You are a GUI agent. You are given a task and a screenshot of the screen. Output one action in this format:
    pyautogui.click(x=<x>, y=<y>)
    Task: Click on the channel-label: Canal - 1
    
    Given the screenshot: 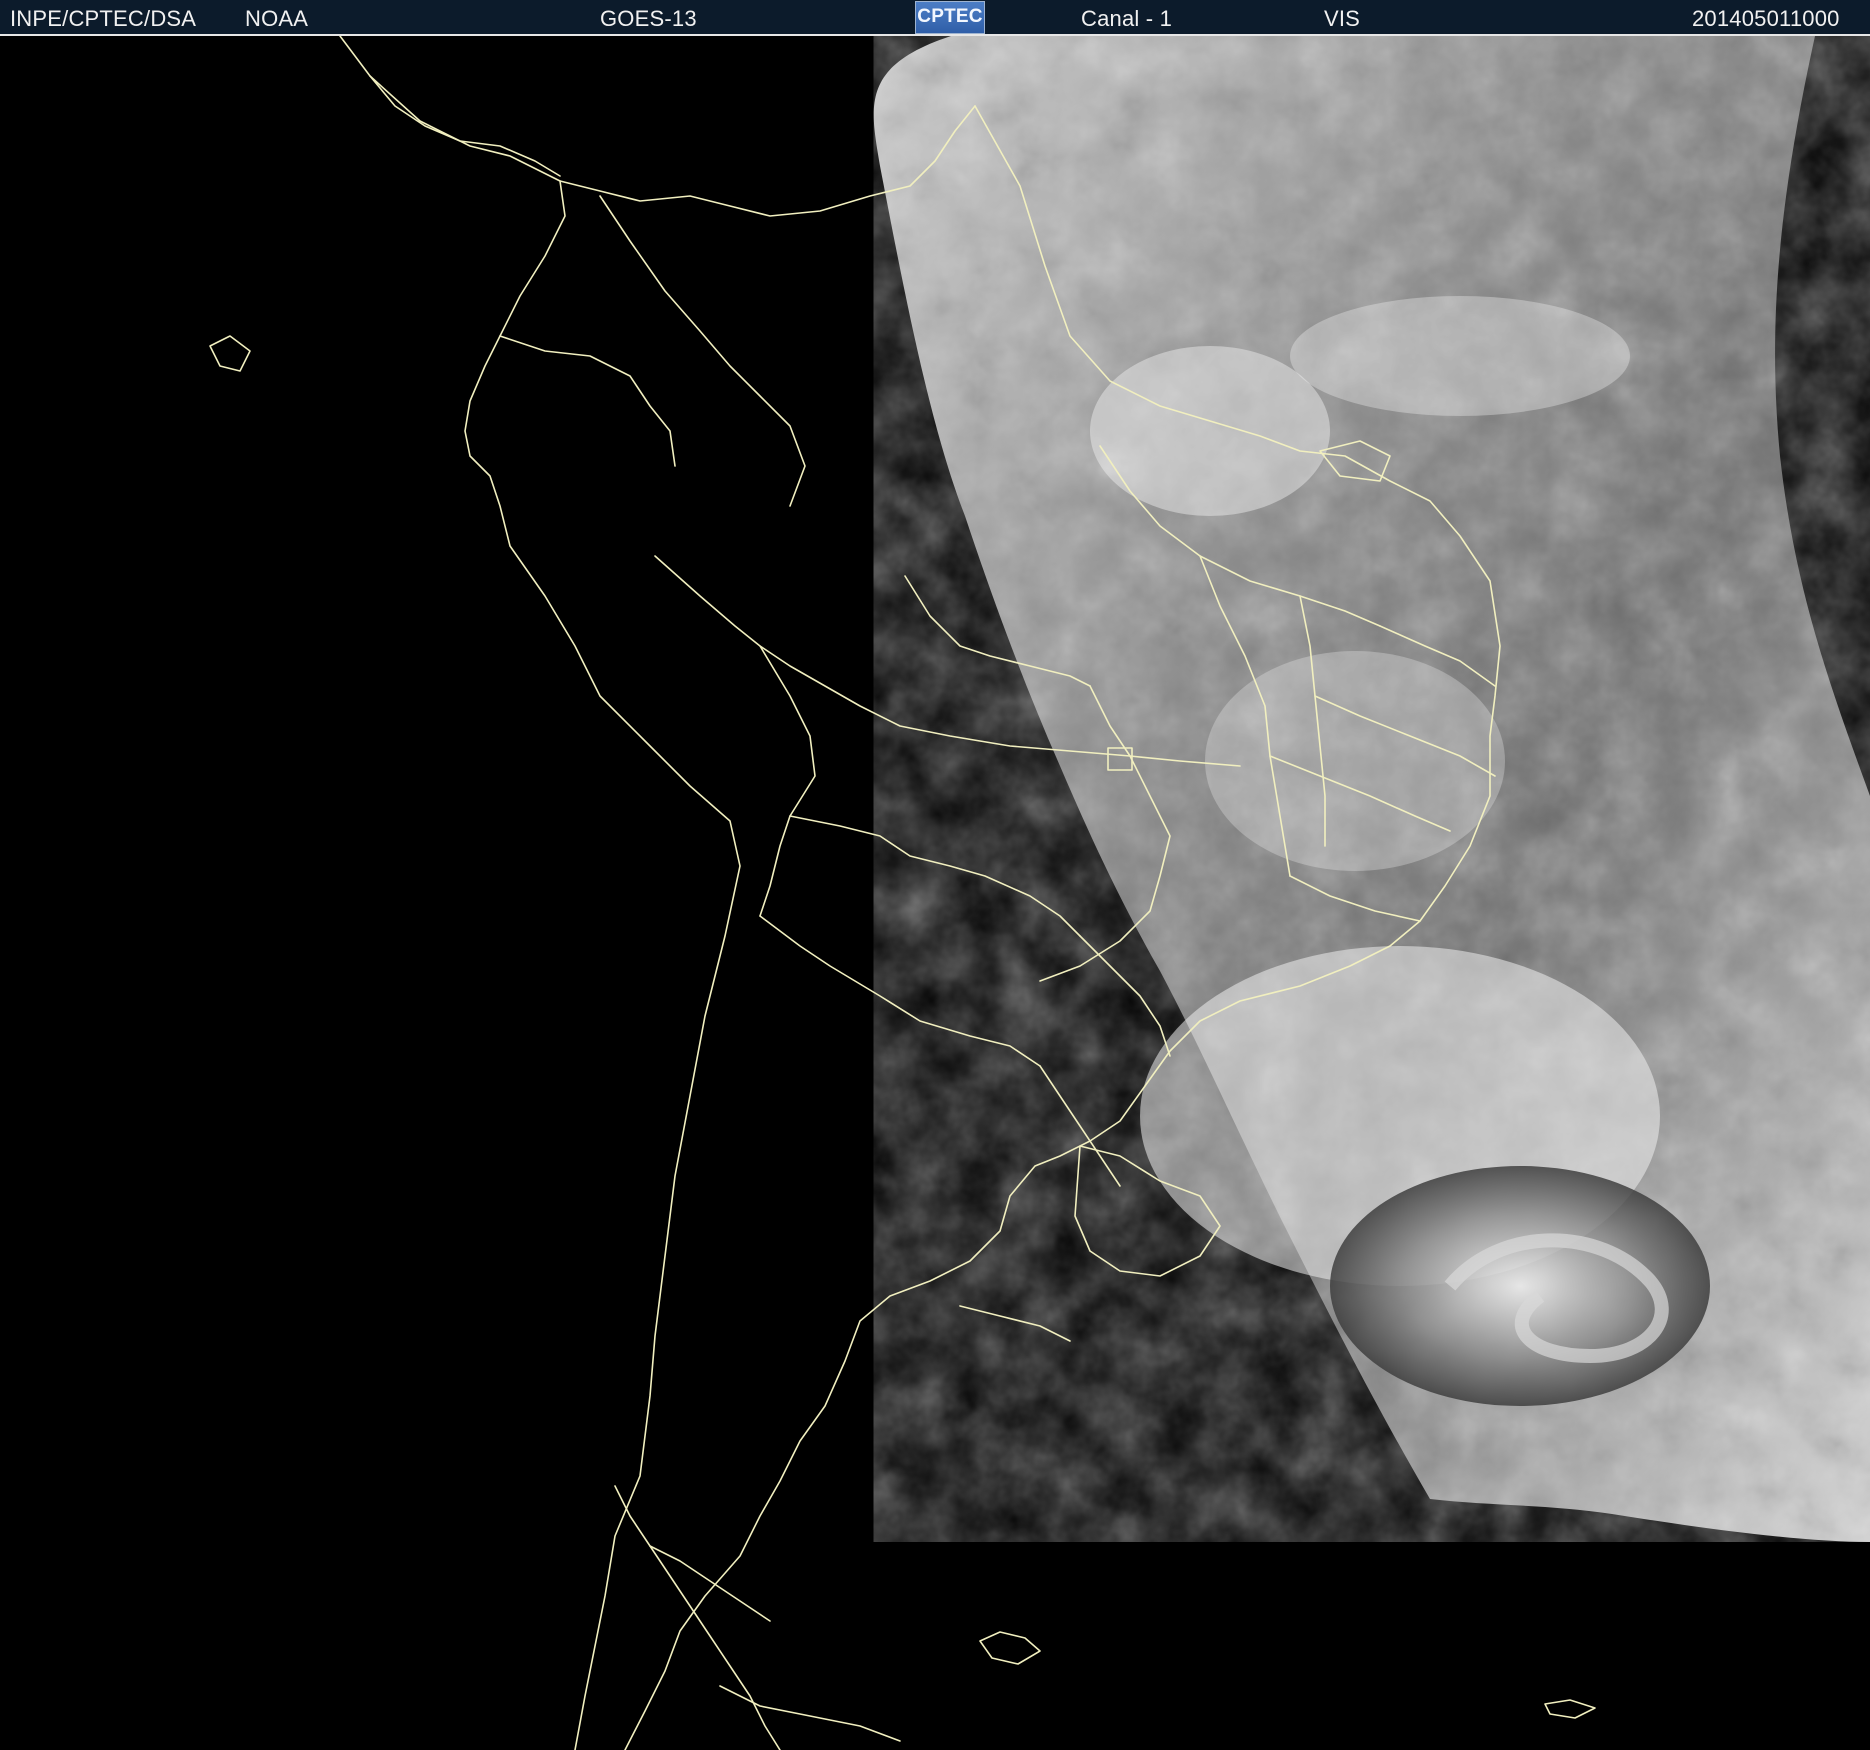 What is the action you would take?
    pyautogui.click(x=1127, y=18)
    